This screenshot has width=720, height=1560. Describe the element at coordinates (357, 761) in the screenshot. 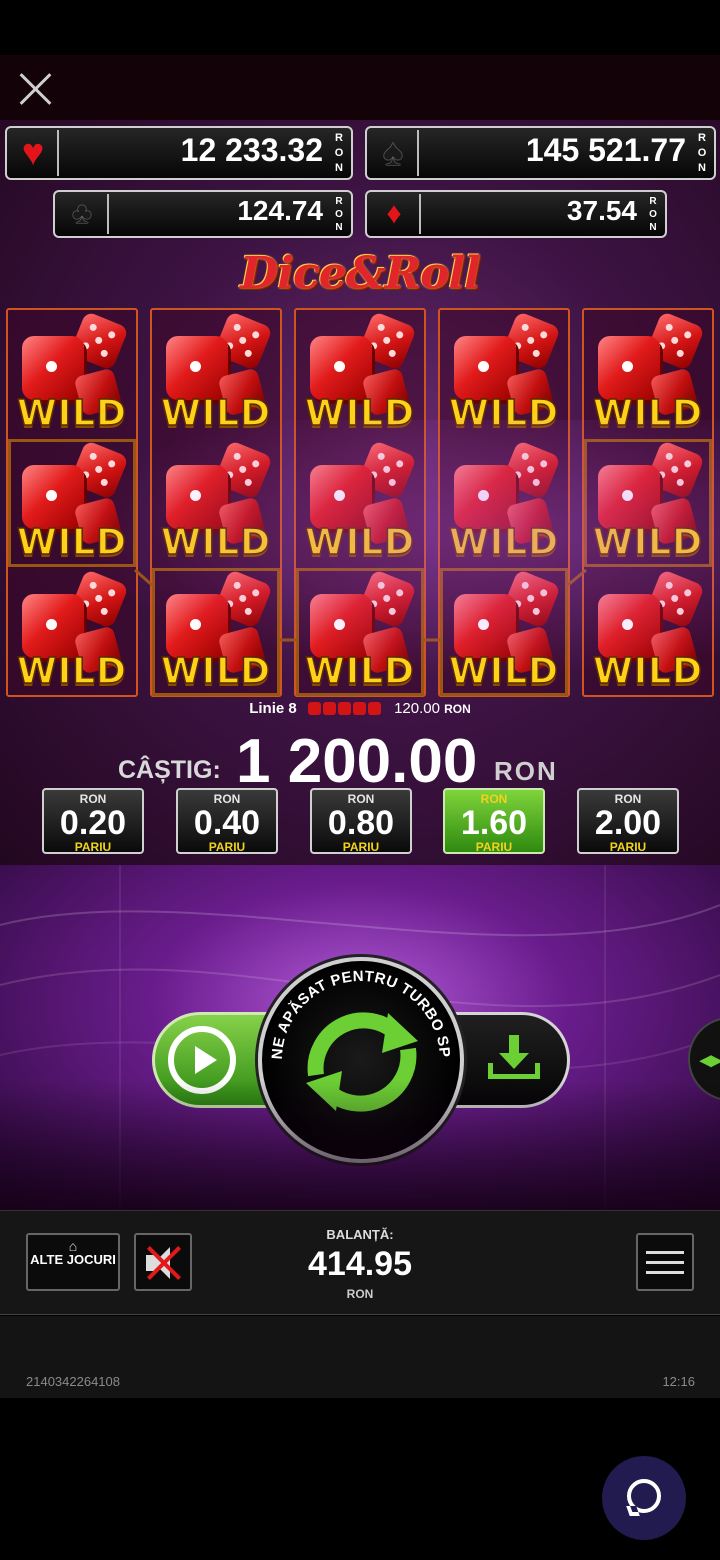

I see `win-amount: 1 200.00` at that location.